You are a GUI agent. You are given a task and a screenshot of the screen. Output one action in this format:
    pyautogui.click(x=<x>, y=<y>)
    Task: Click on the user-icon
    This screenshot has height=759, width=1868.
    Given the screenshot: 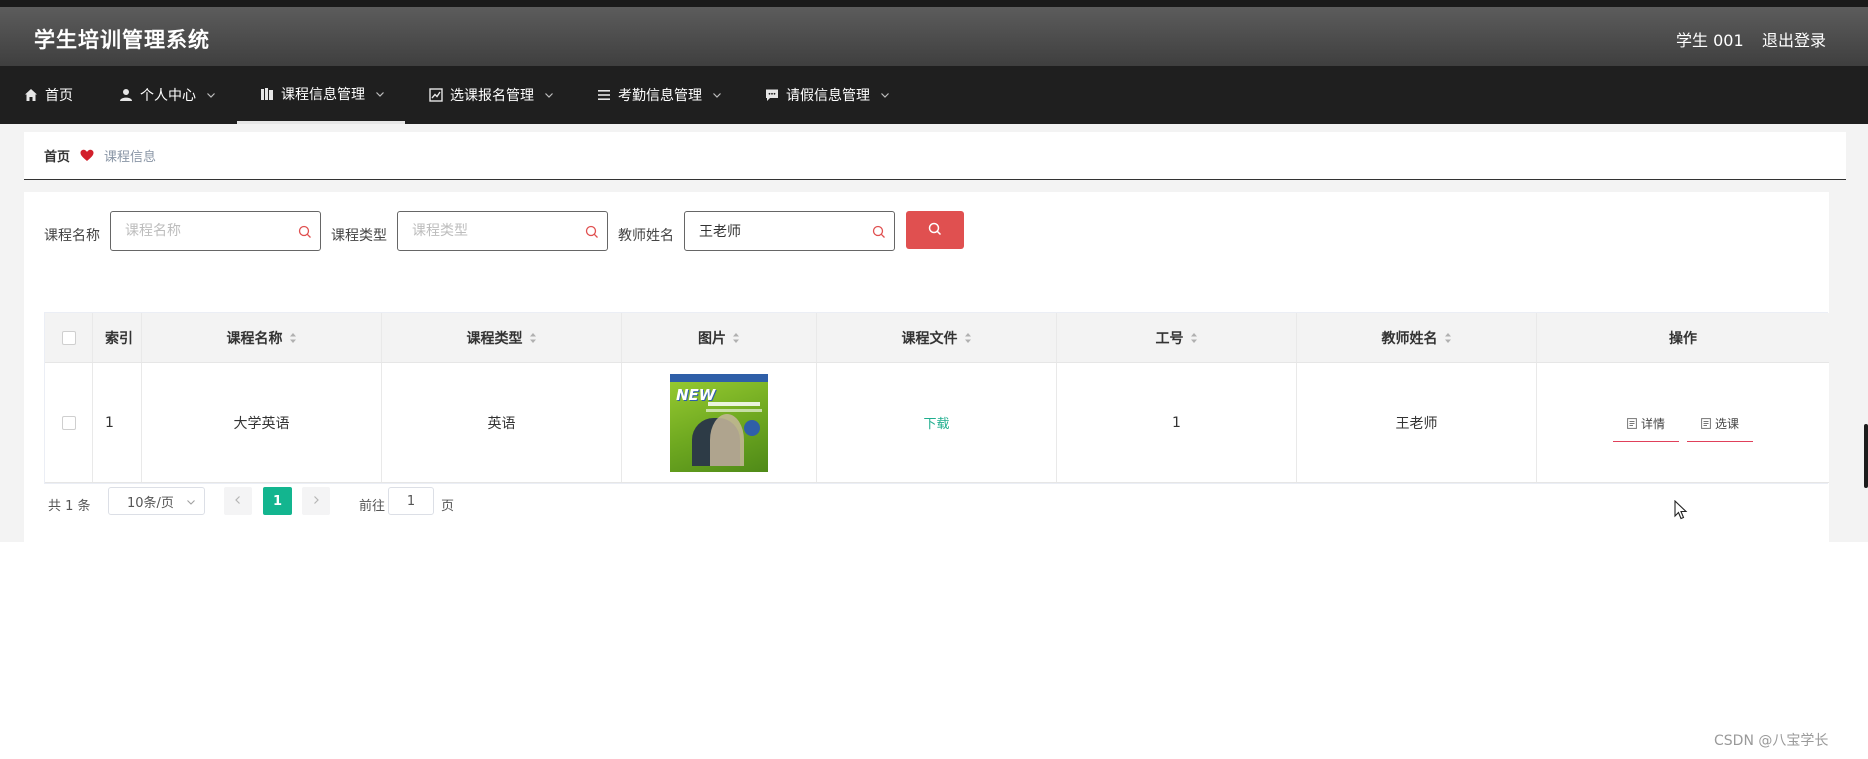 What is the action you would take?
    pyautogui.click(x=126, y=95)
    